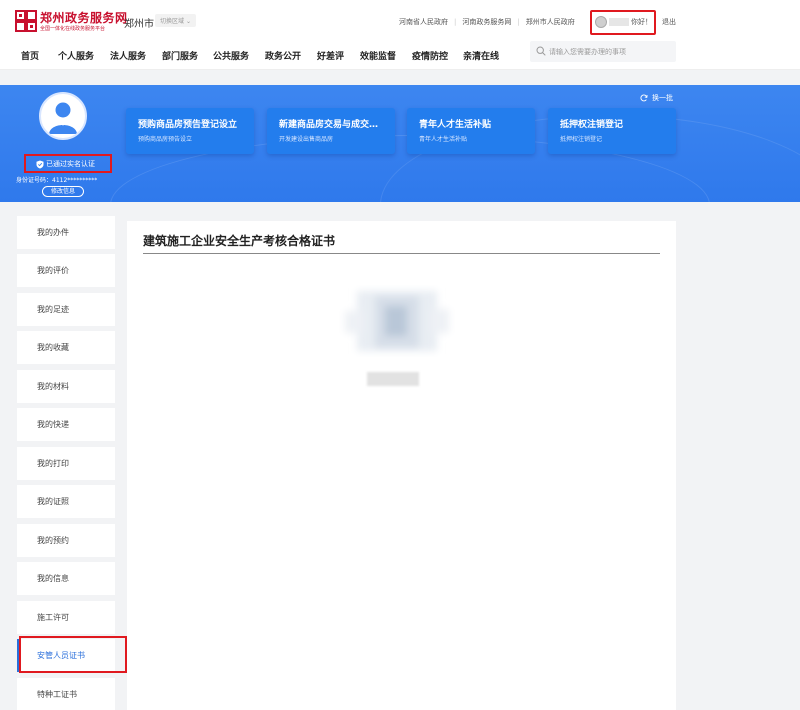 The height and width of the screenshot is (710, 800). I want to click on sidebar-item-my-favorites: 我的收藏, so click(66, 347).